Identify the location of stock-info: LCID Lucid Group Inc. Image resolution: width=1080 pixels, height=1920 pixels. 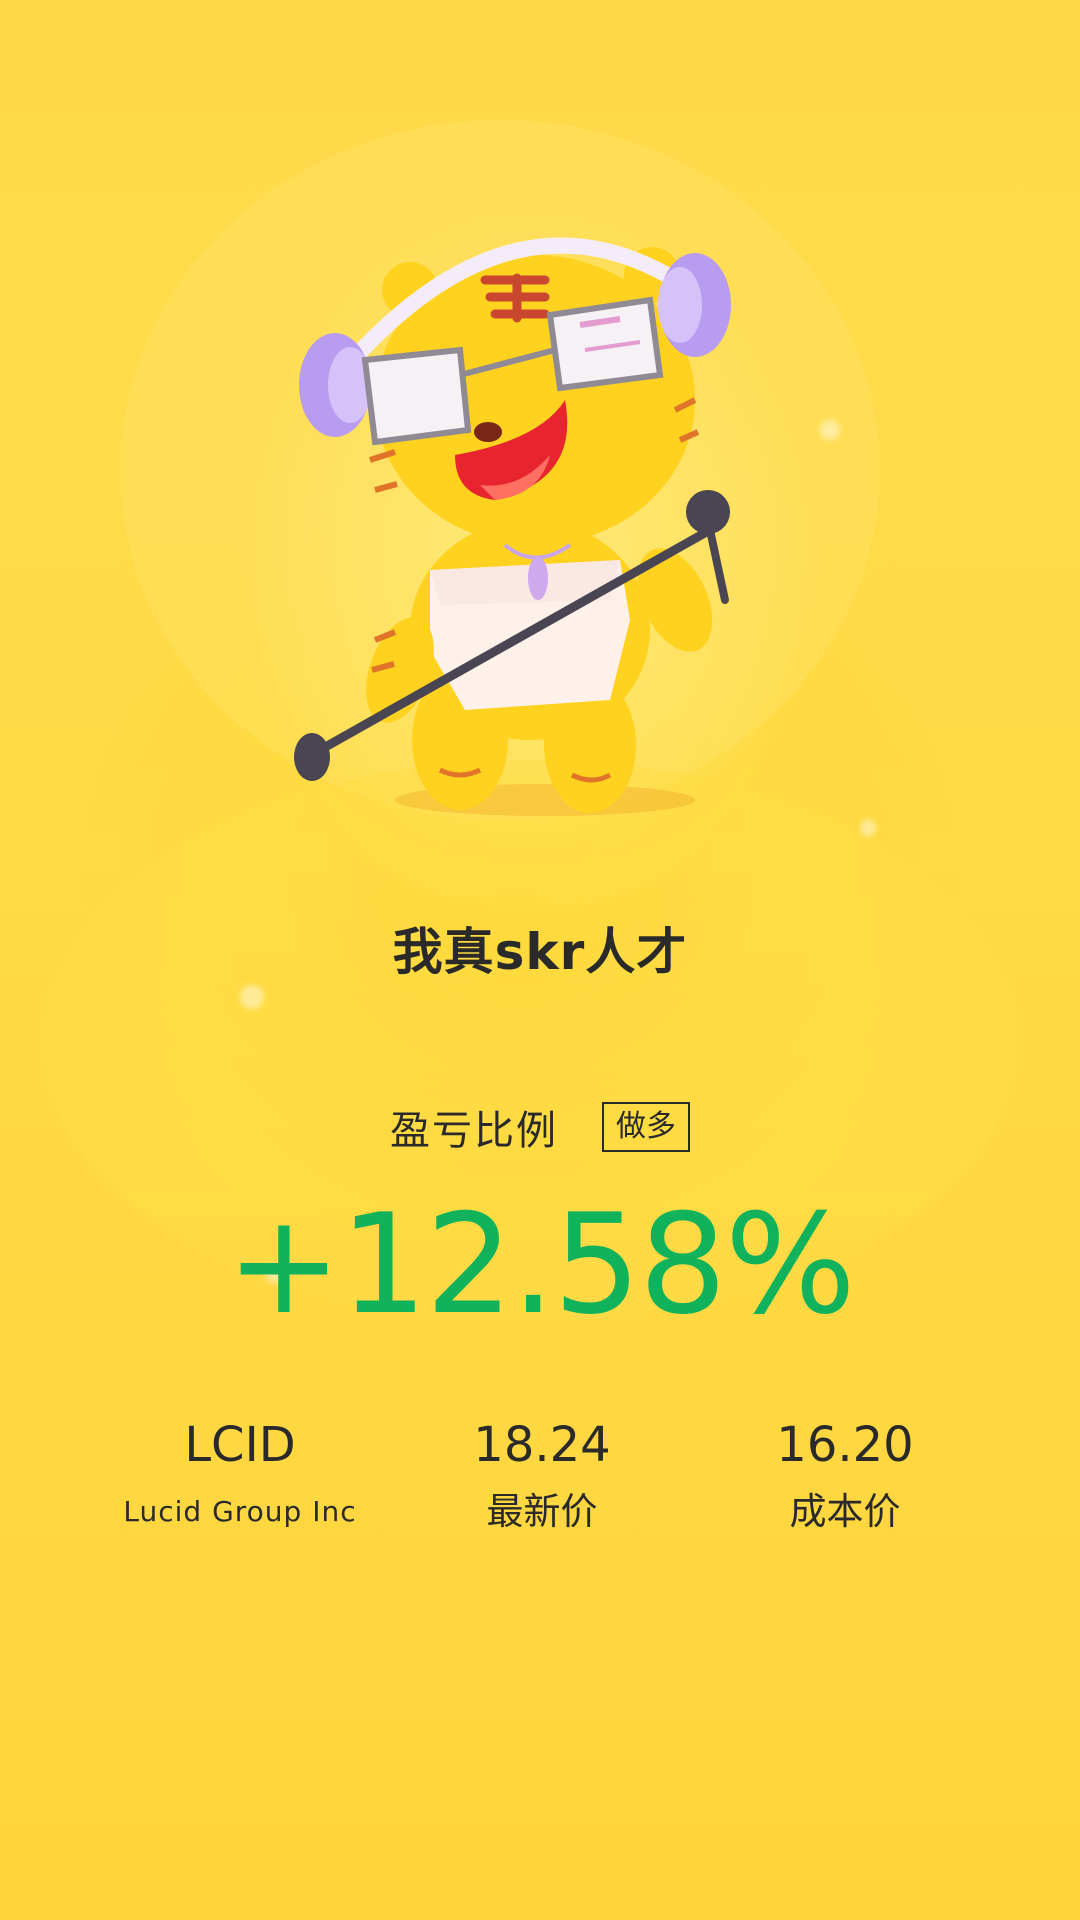
(240, 1475).